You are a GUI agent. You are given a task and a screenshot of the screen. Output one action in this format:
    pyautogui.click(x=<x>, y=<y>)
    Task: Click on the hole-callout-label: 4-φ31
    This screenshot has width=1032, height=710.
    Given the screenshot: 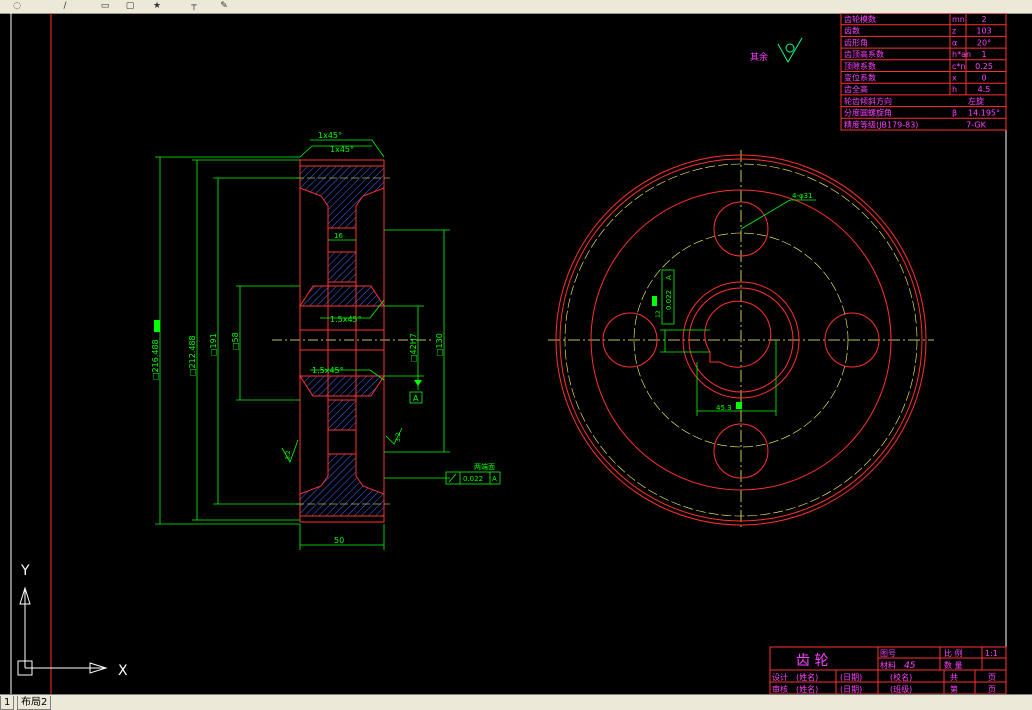 What is the action you would take?
    pyautogui.click(x=802, y=196)
    